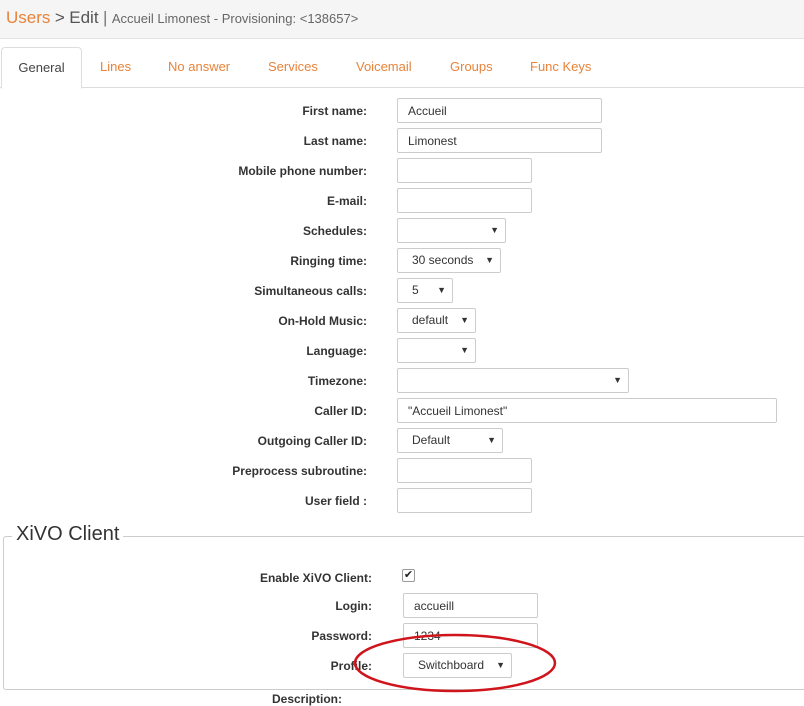 Image resolution: width=804 pixels, height=706 pixels. Describe the element at coordinates (470, 635) in the screenshot. I see `password-input` at that location.